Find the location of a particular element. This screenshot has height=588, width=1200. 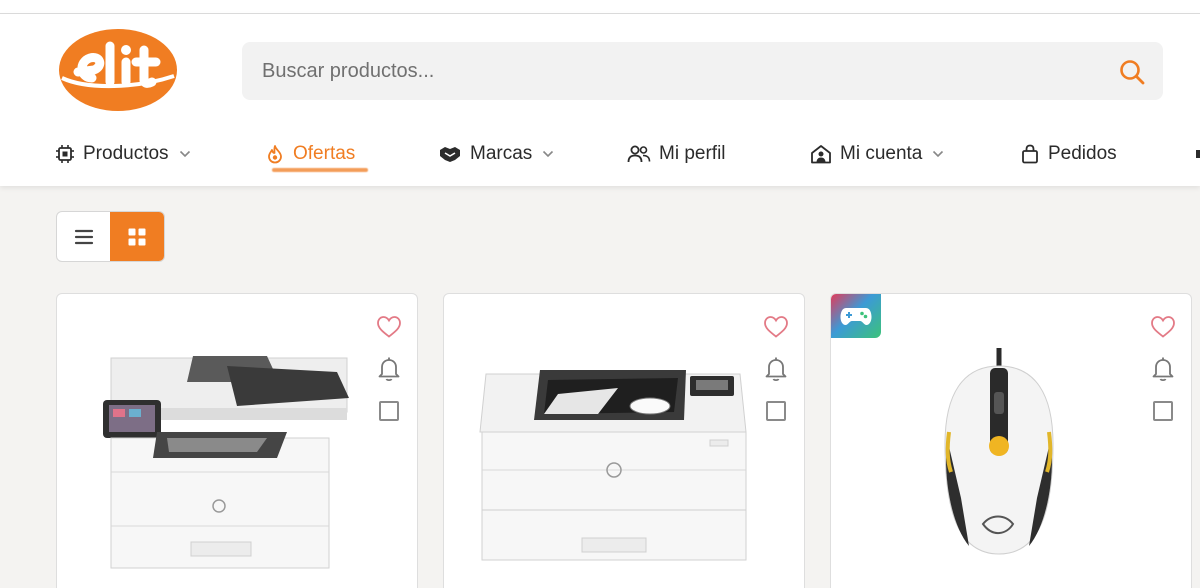

handshake-icon is located at coordinates (450, 154).